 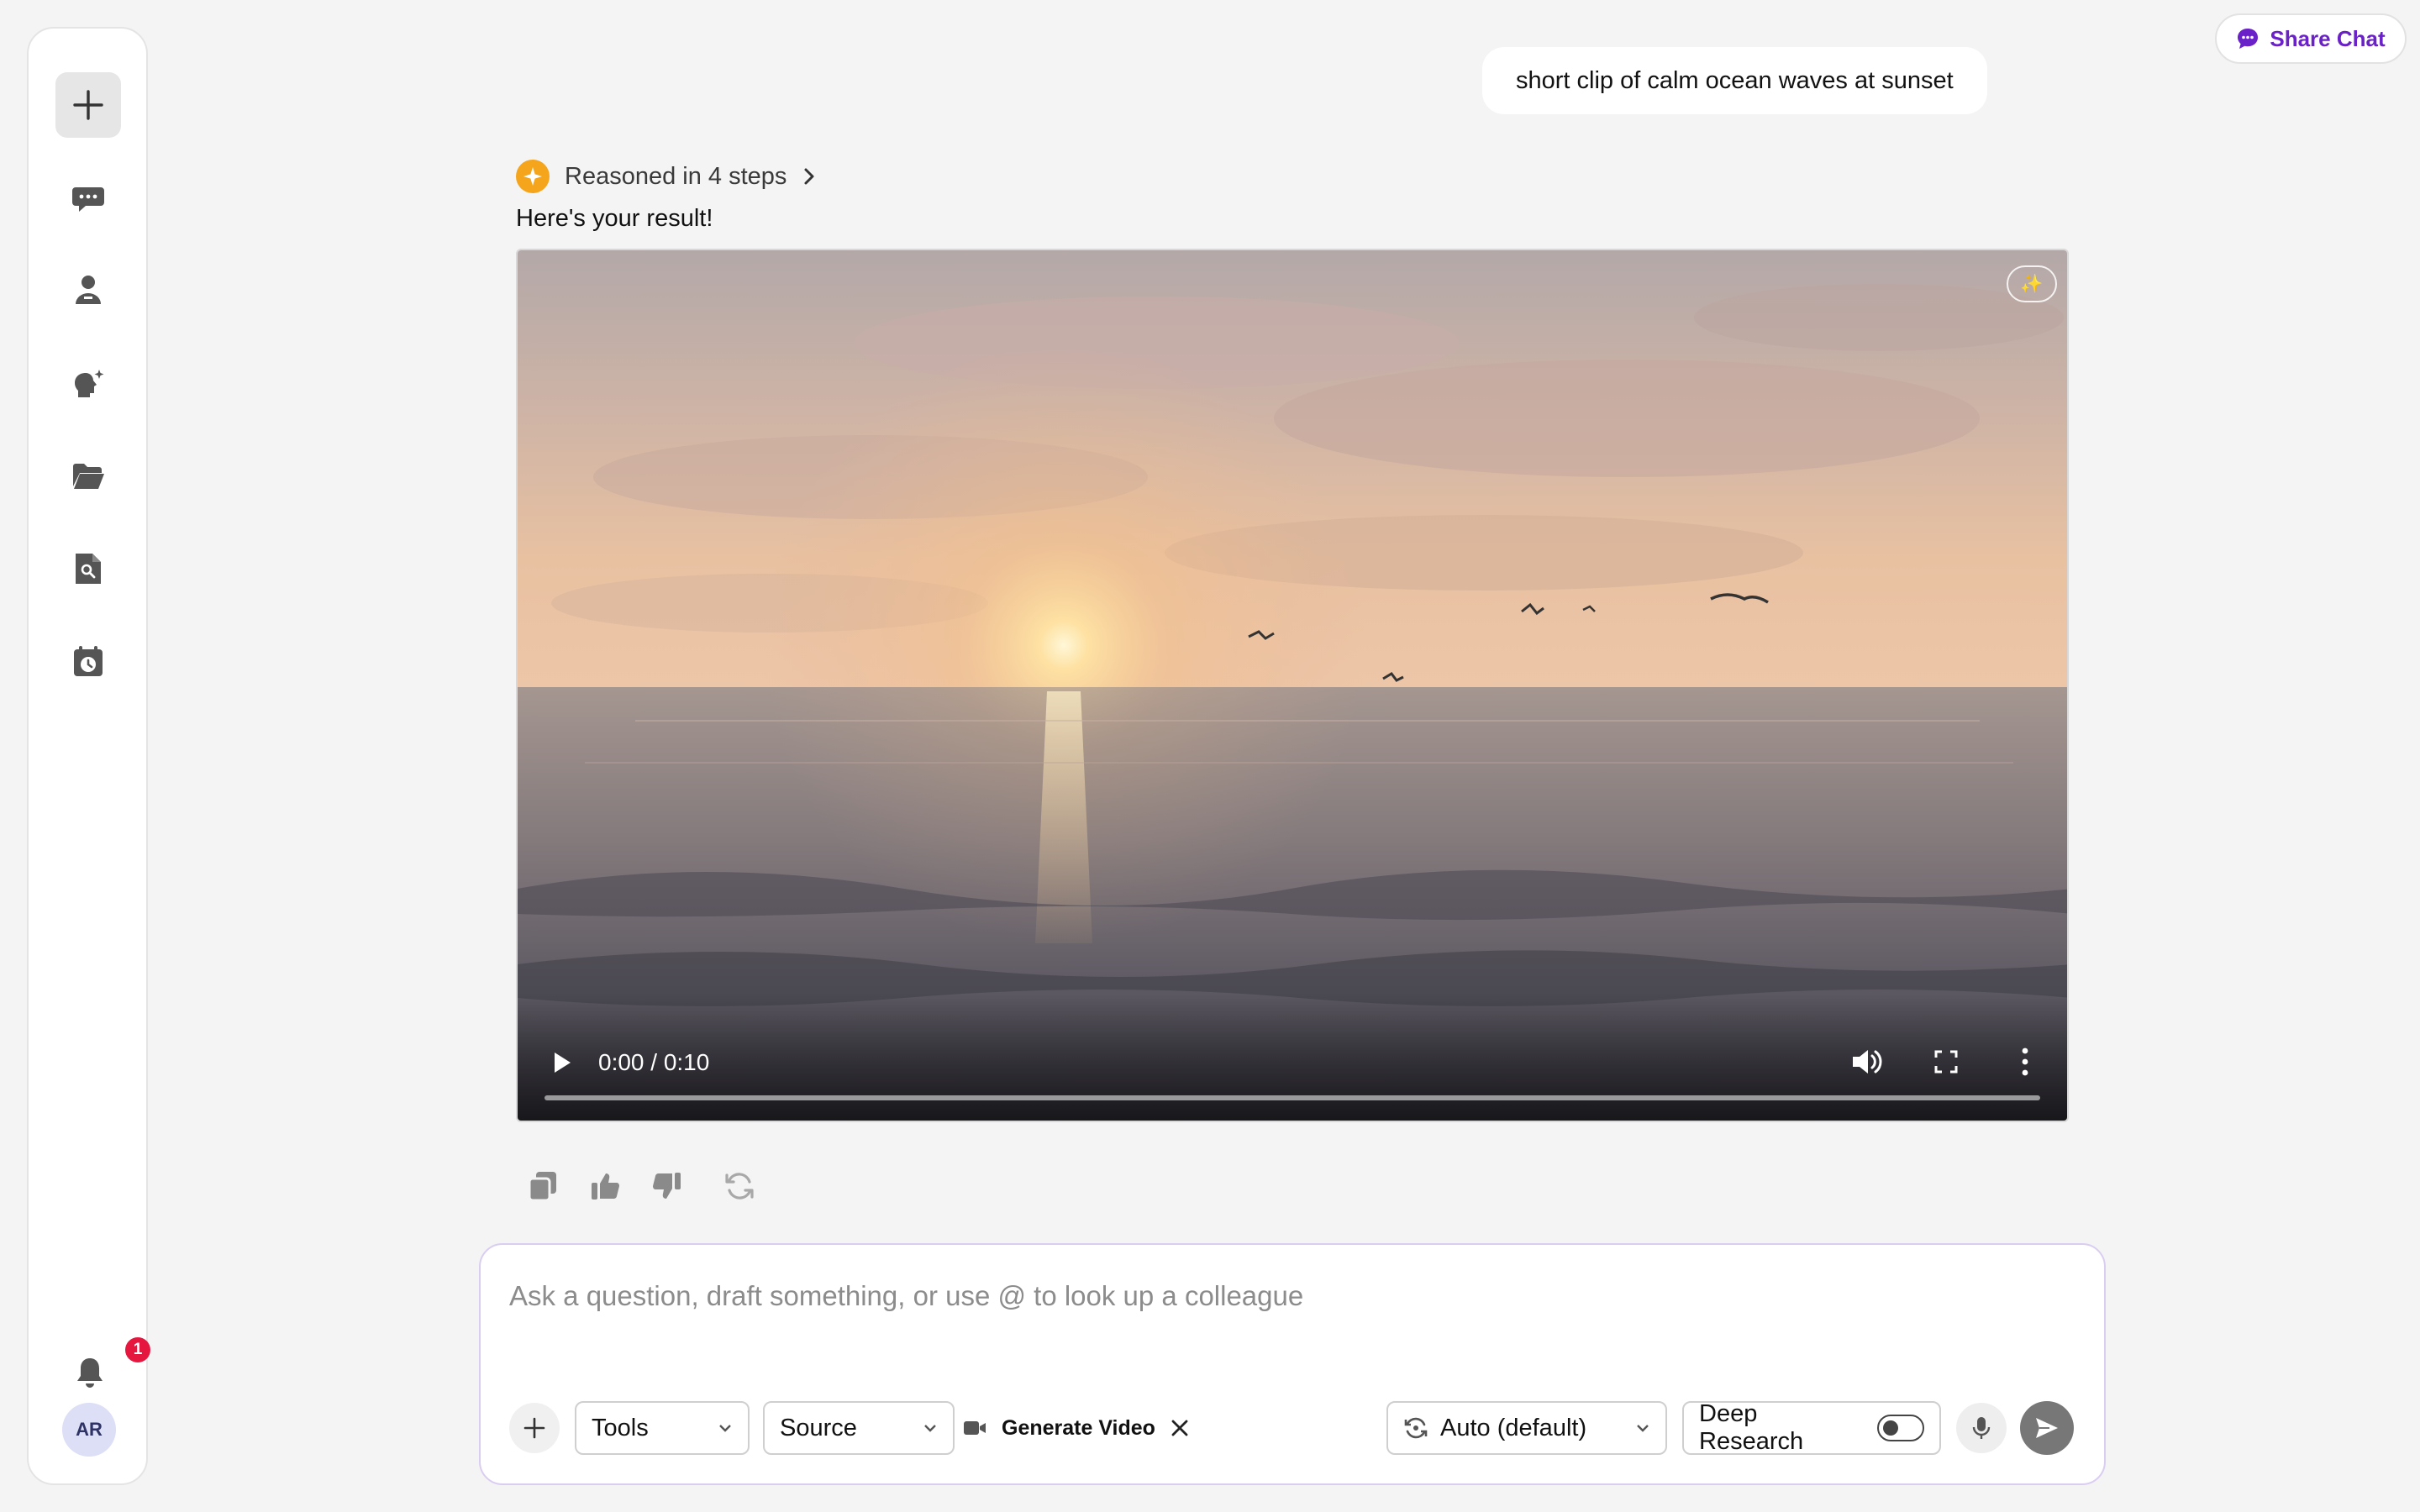 I want to click on send-icon, so click(x=2047, y=1428).